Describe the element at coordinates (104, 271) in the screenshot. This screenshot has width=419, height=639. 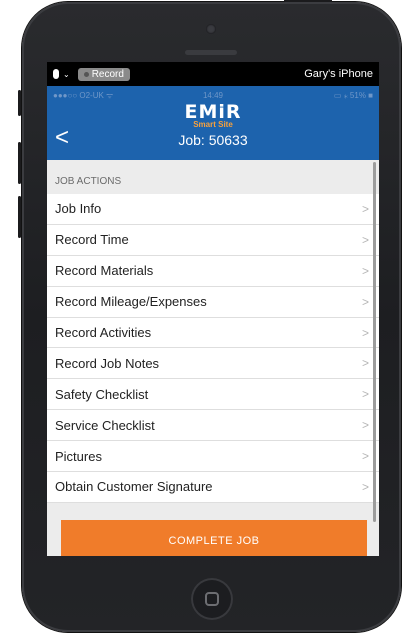
I see `list-item-label: Record Materials` at that location.